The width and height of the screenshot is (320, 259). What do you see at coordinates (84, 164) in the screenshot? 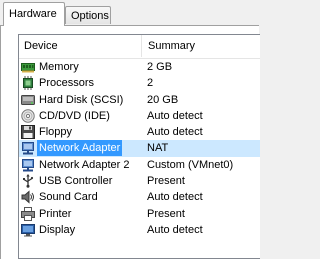
I see `device-name: Network Adapter 2` at bounding box center [84, 164].